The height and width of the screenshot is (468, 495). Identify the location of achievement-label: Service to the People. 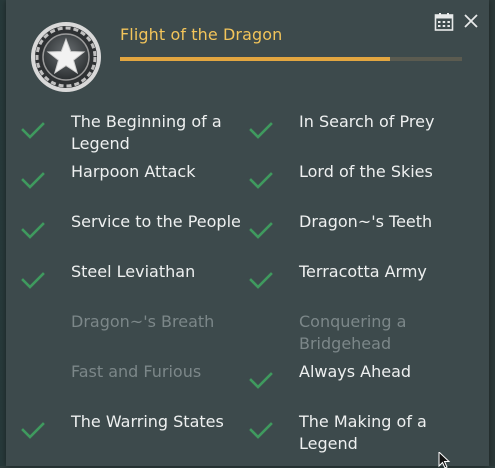
(156, 221).